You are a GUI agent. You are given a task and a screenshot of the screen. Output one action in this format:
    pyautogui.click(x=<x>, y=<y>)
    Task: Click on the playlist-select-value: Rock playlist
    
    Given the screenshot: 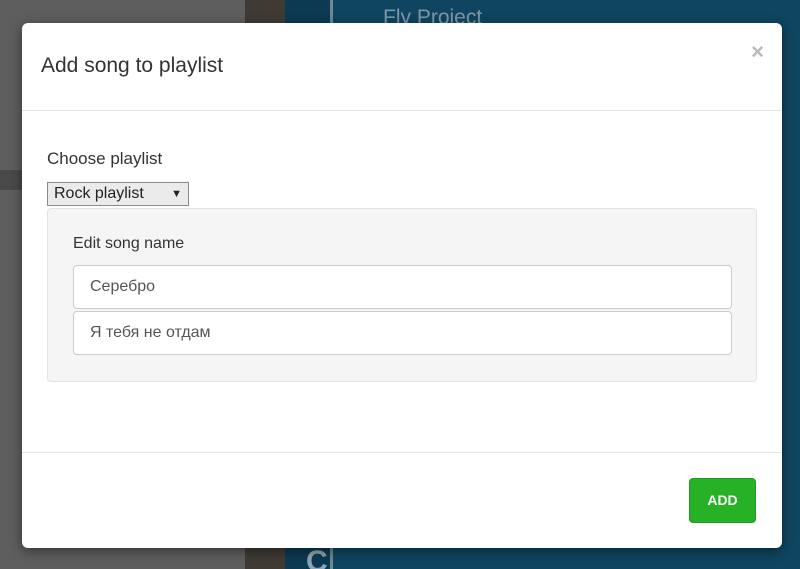 What is the action you would take?
    pyautogui.click(x=99, y=193)
    